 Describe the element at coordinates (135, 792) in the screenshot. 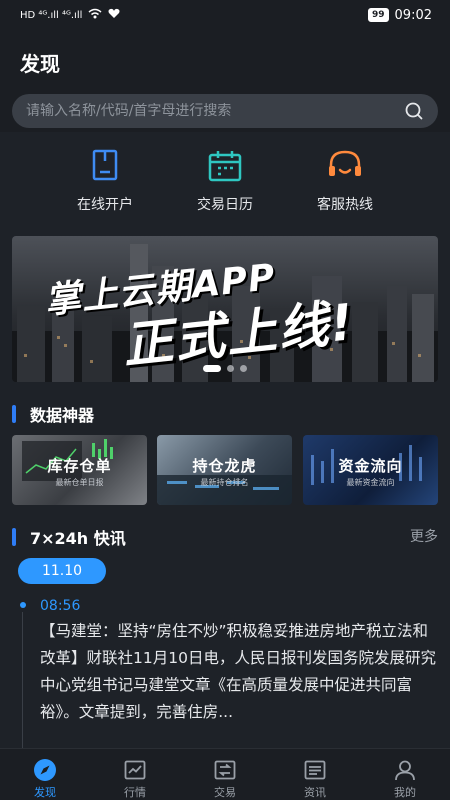

I see `tab-label: 行情` at that location.